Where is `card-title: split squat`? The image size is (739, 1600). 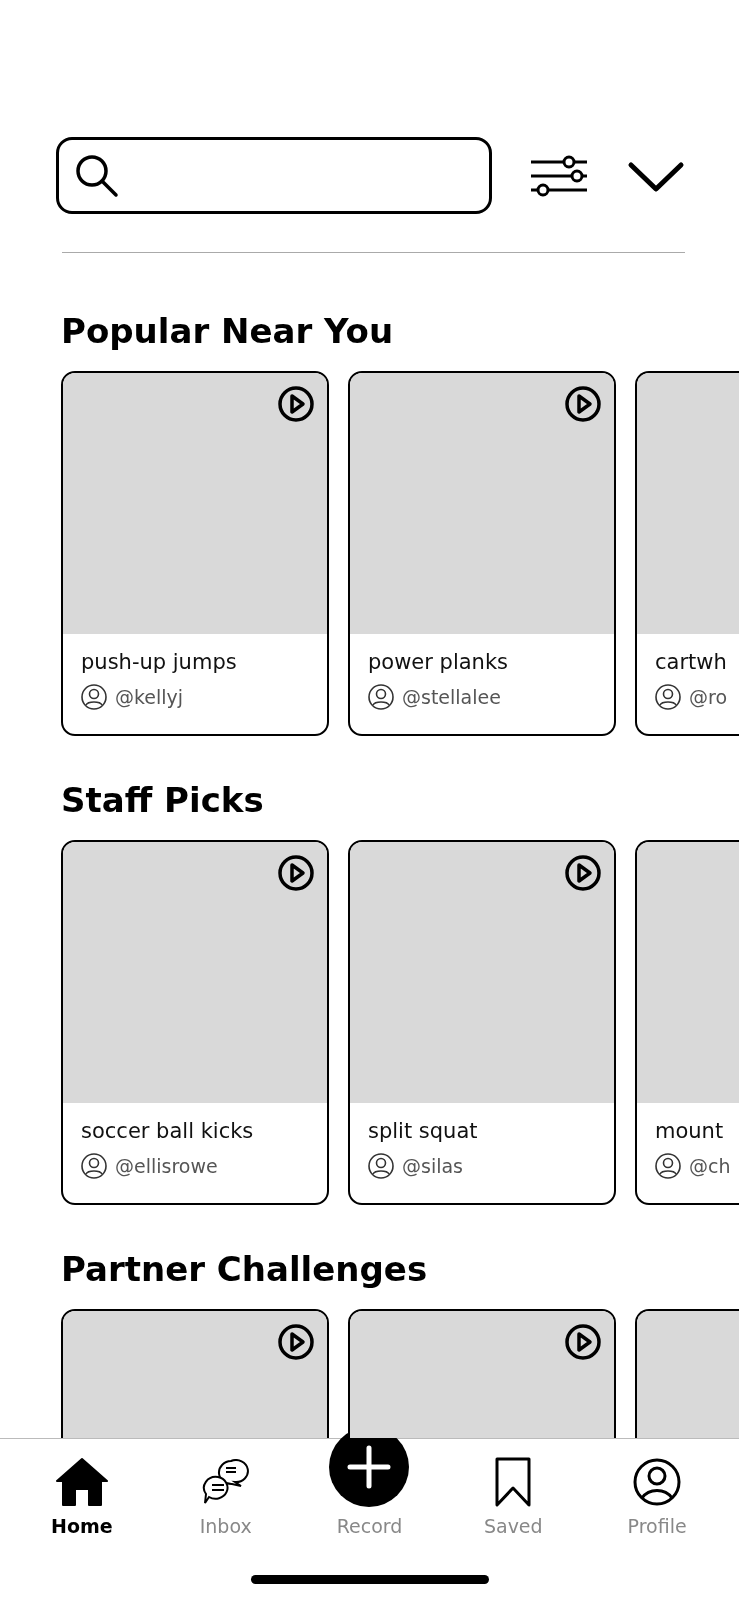
card-title: split squat is located at coordinates (423, 1131).